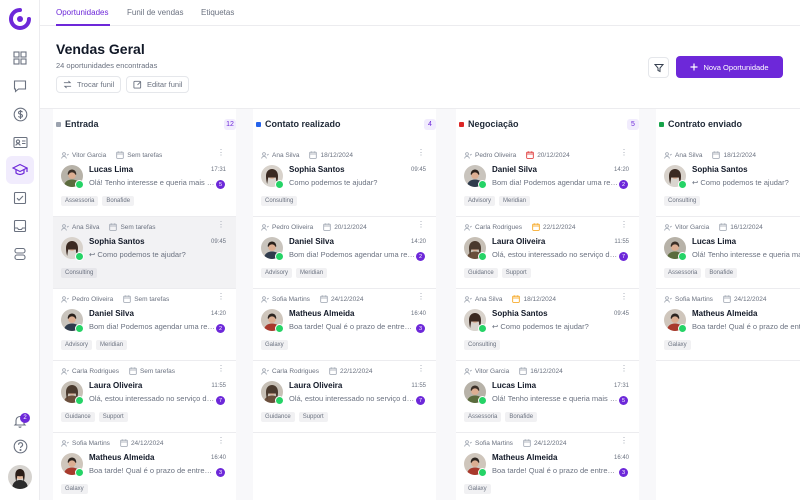 The height and width of the screenshot is (500, 800). What do you see at coordinates (158, 84) in the screenshot?
I see `edit-funnel-button: Editar funil` at bounding box center [158, 84].